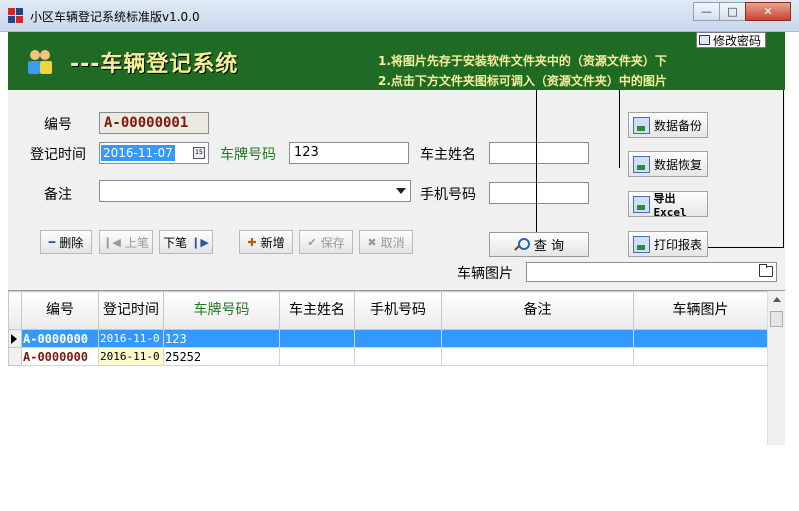 The width and height of the screenshot is (799, 511). What do you see at coordinates (732, 11) in the screenshot?
I see `maximize-button: □` at bounding box center [732, 11].